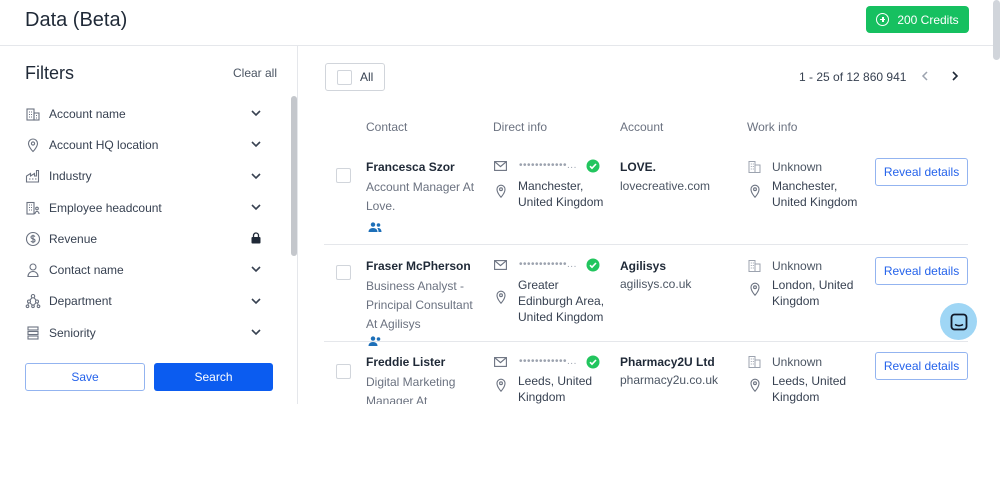  What do you see at coordinates (33, 333) in the screenshot?
I see `seniority-icon` at bounding box center [33, 333].